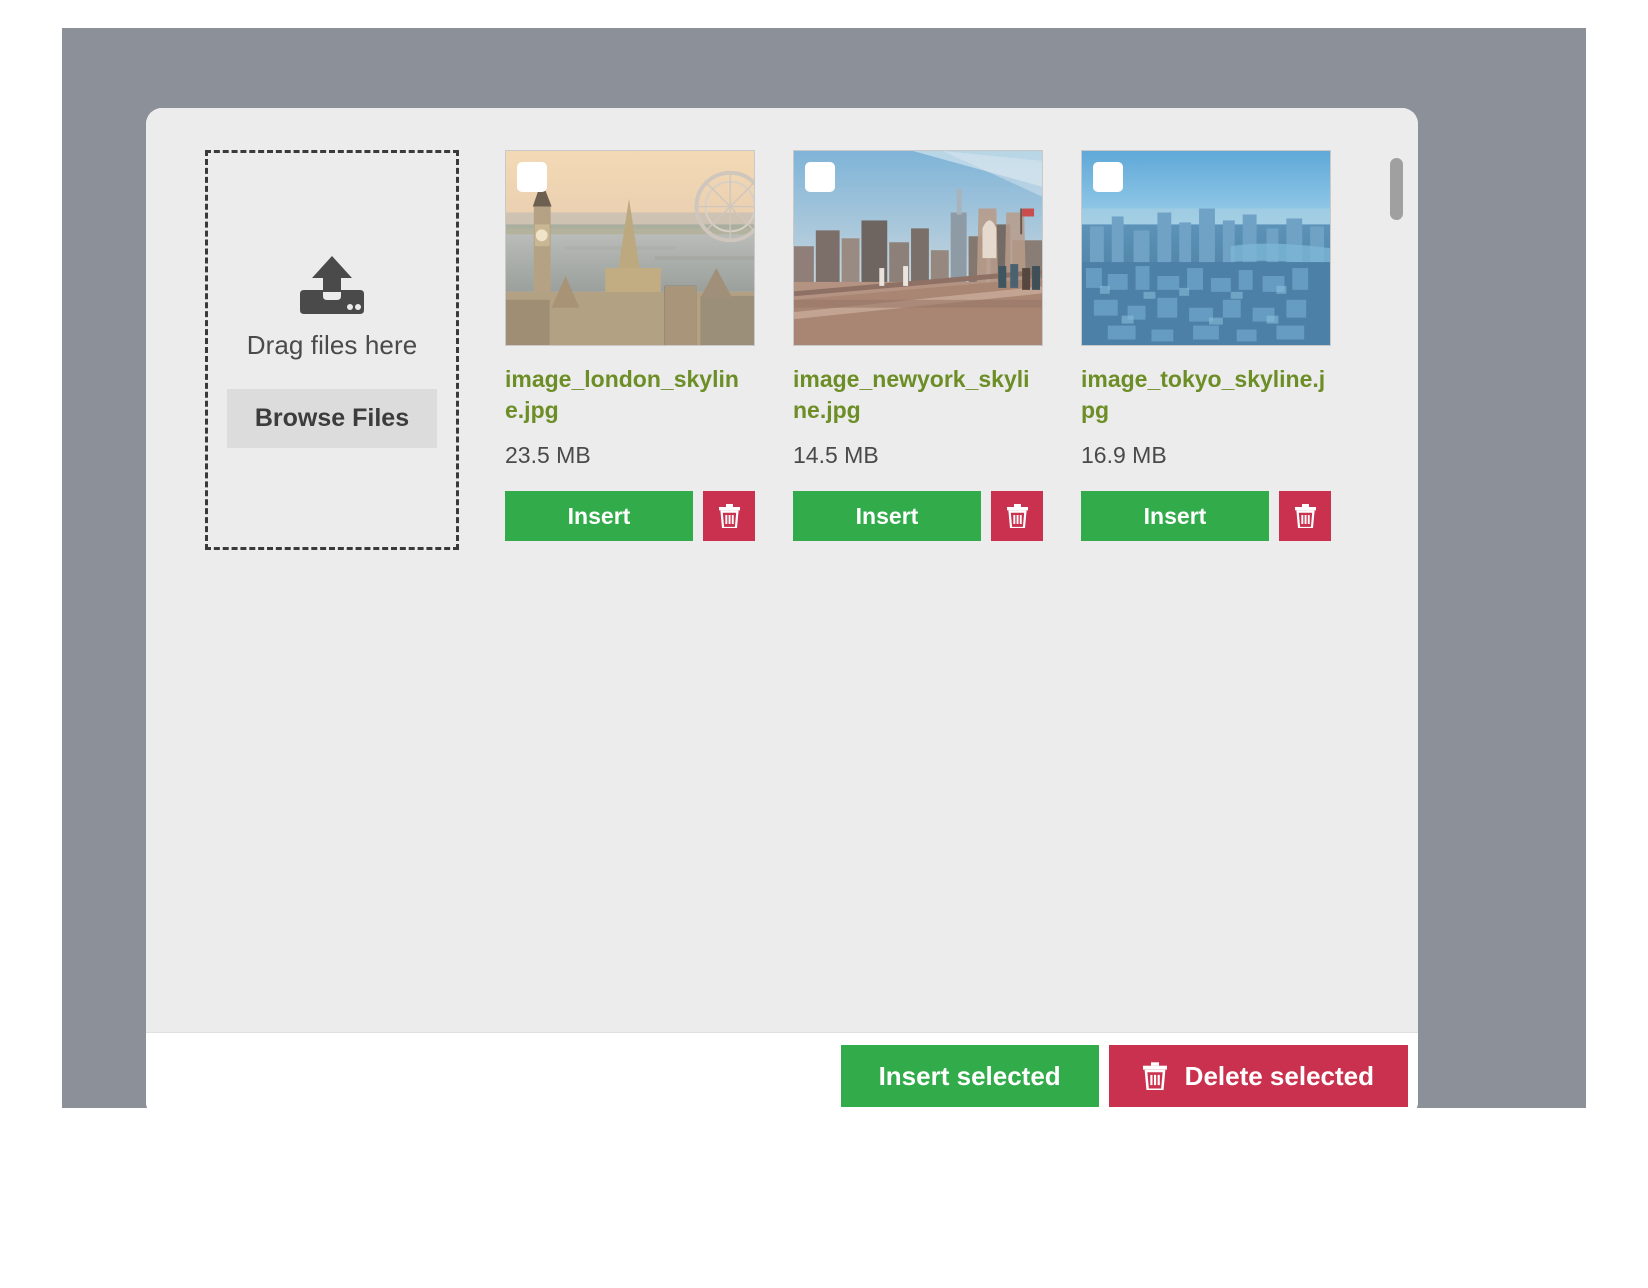 This screenshot has height=1288, width=1648. I want to click on scrollbar-thumb, so click(1396, 189).